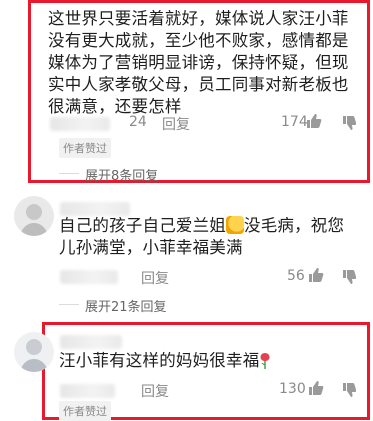  Describe the element at coordinates (142, 225) in the screenshot. I see `comment-text-2-part1: 自己的孩子自己爱兰姐` at that location.